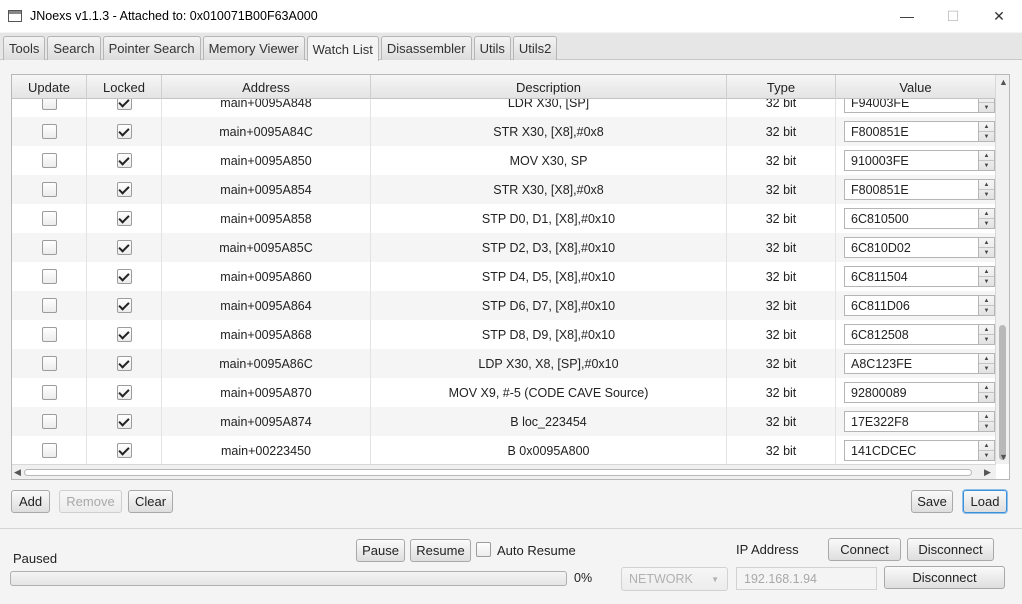 This screenshot has height=604, width=1022. What do you see at coordinates (911, 334) in the screenshot?
I see `value-input: 6C812508` at bounding box center [911, 334].